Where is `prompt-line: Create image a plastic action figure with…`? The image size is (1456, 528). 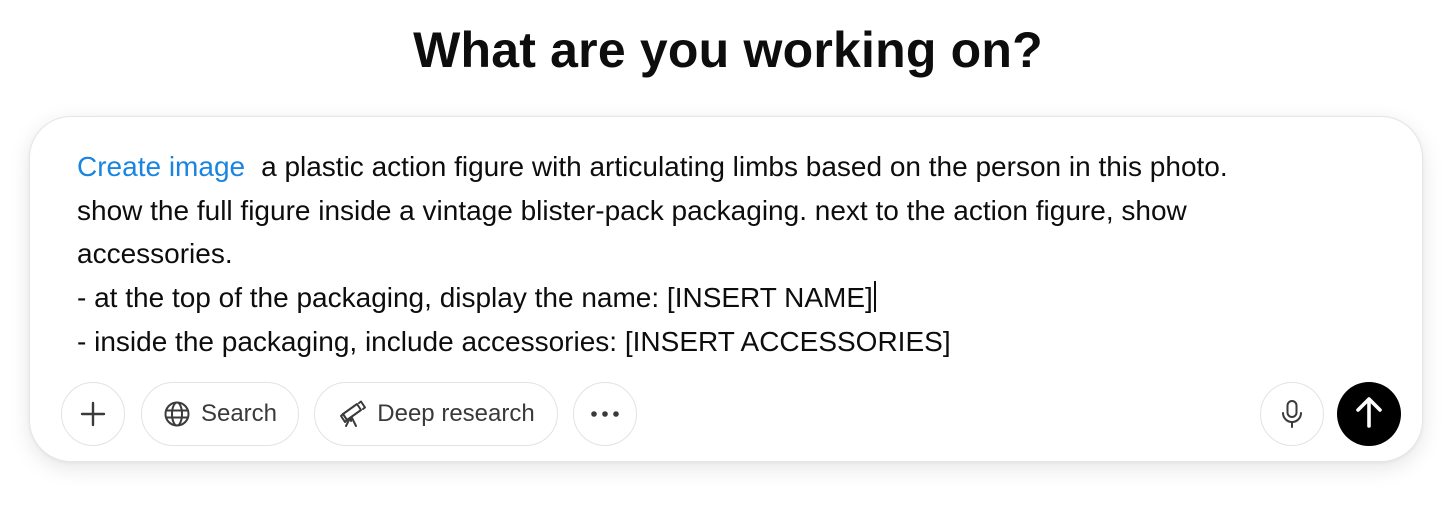 prompt-line: Create image a plastic action figure with… is located at coordinates (727, 167).